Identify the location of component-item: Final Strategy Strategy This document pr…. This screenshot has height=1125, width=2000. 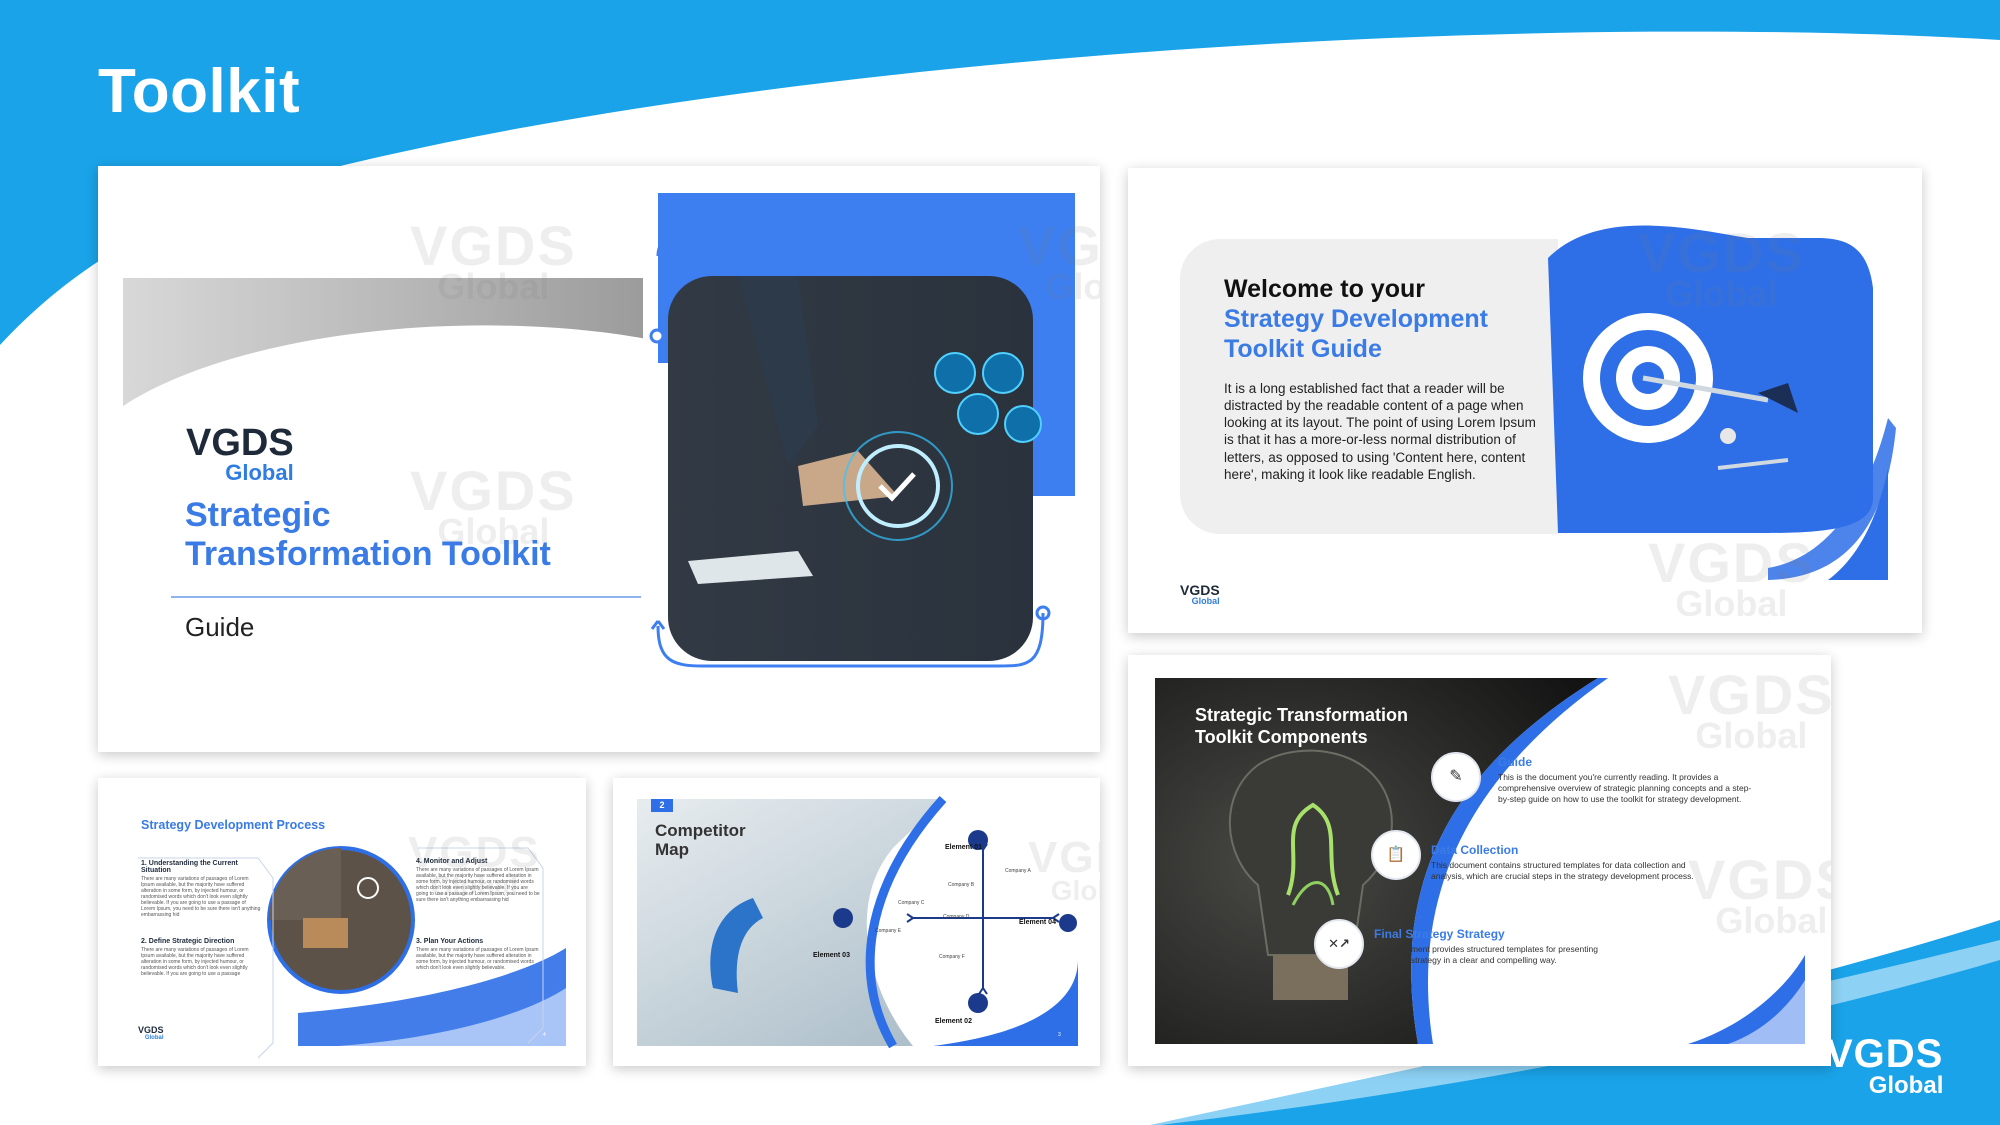
(1486, 946).